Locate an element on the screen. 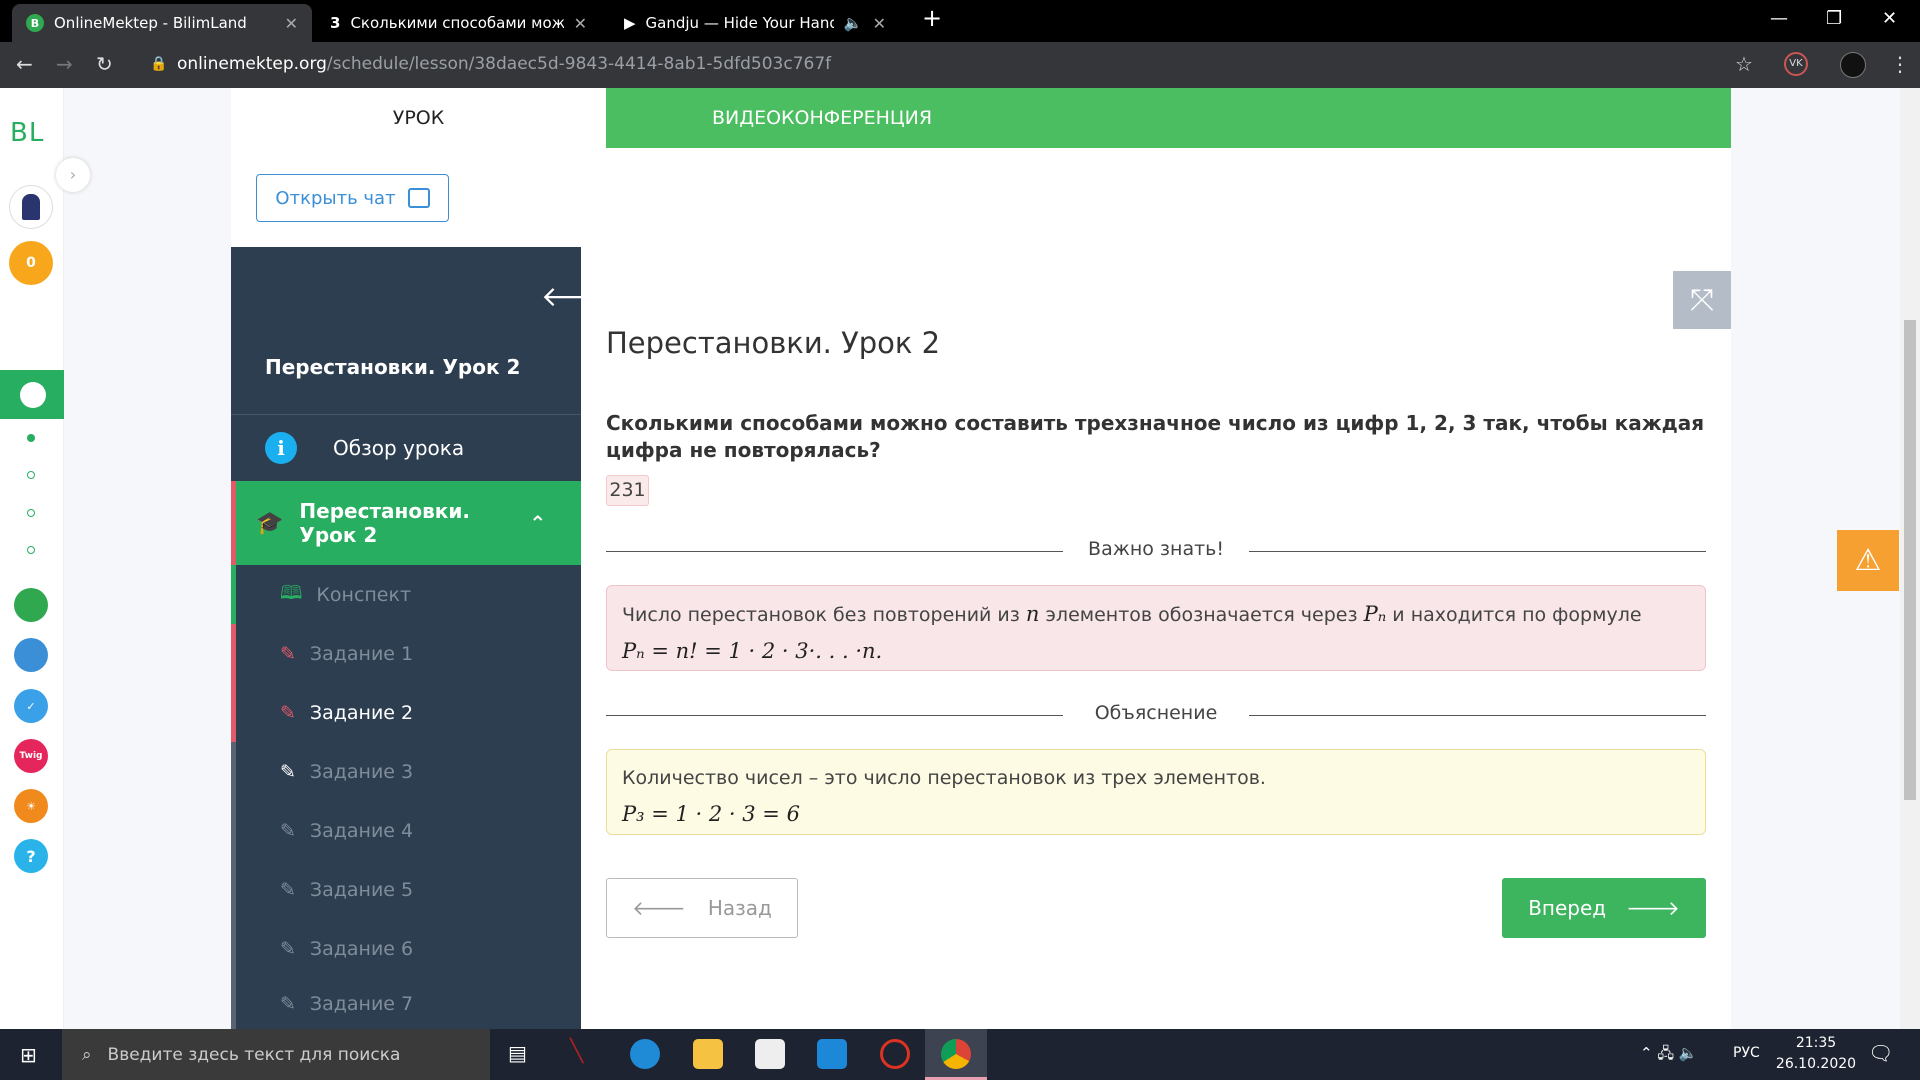 Image resolution: width=1920 pixels, height=1080 pixels. sidebar-item-task-7: ✎ Задание 7 is located at coordinates (406, 1004).